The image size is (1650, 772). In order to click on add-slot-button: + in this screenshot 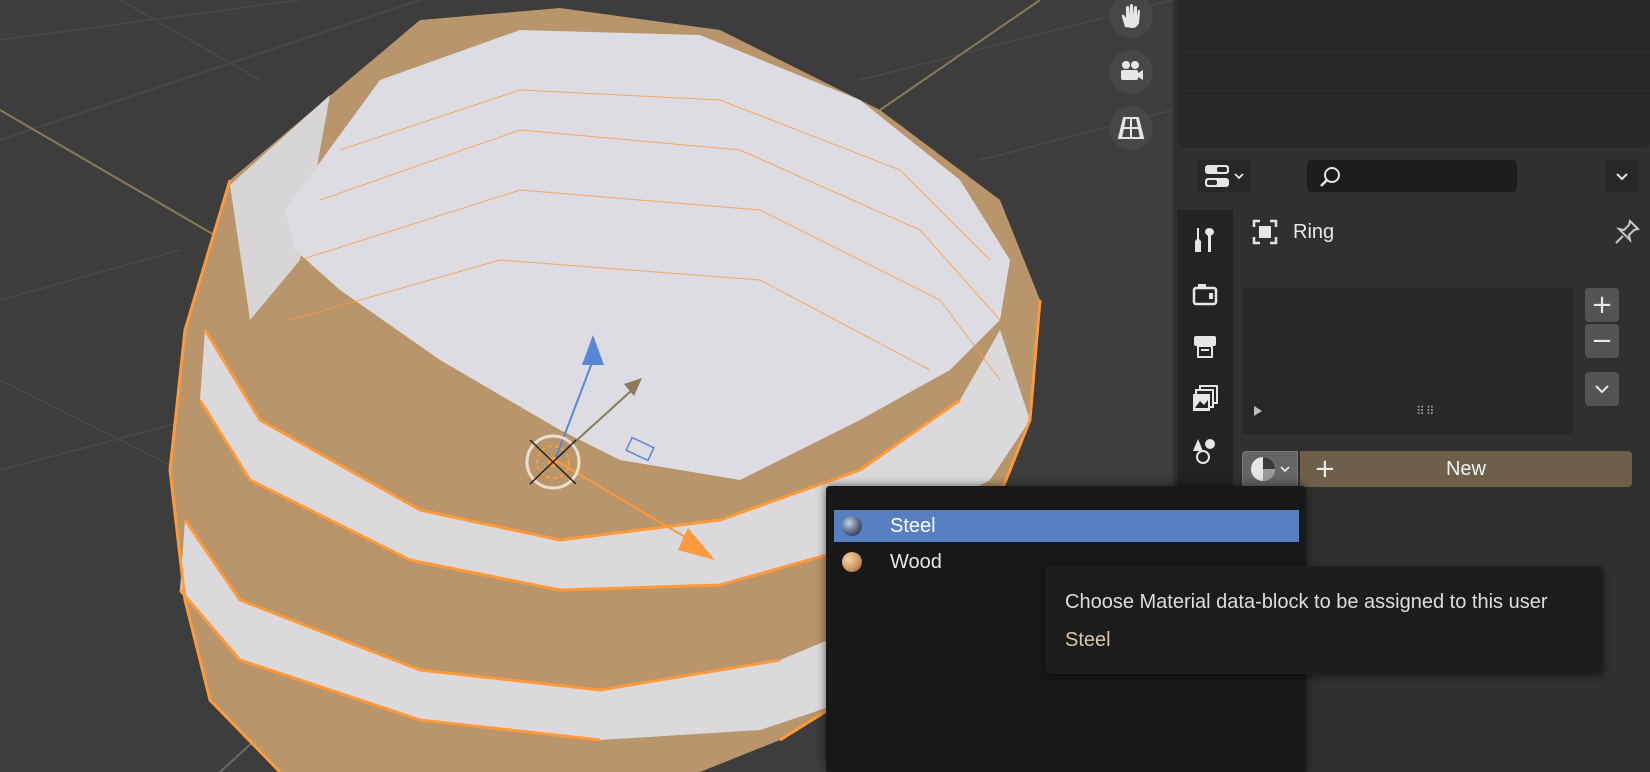, I will do `click(1602, 305)`.